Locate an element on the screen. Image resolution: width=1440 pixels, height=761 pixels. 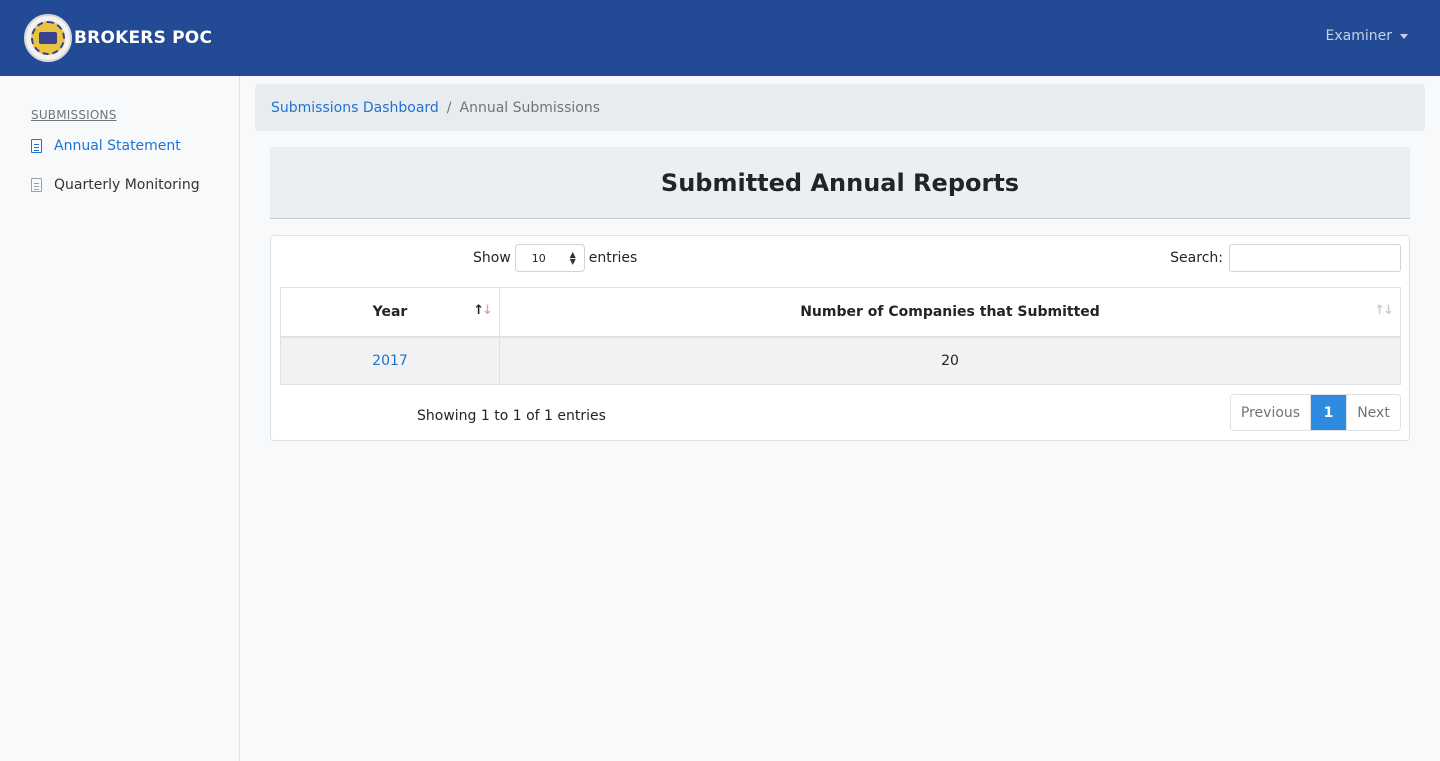
user-dropdown: Examiner is located at coordinates (1367, 36).